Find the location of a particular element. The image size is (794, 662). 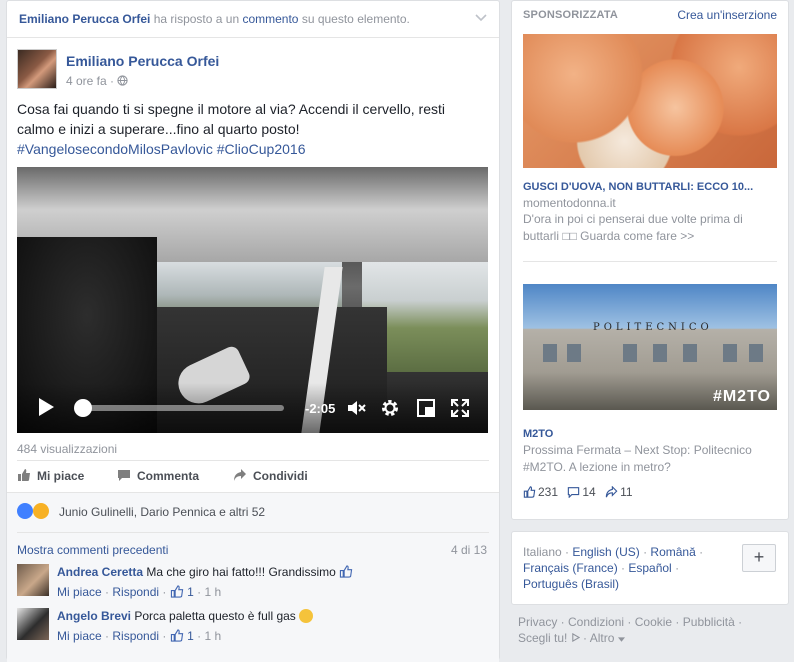

comment-count: 4 di 13 is located at coordinates (468, 550).